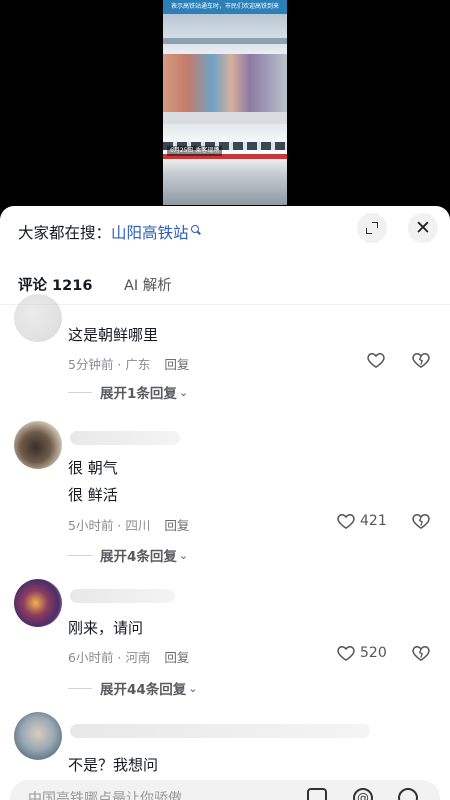 Image resolution: width=450 pixels, height=800 pixels. What do you see at coordinates (373, 653) in the screenshot?
I see `like-count: 520` at bounding box center [373, 653].